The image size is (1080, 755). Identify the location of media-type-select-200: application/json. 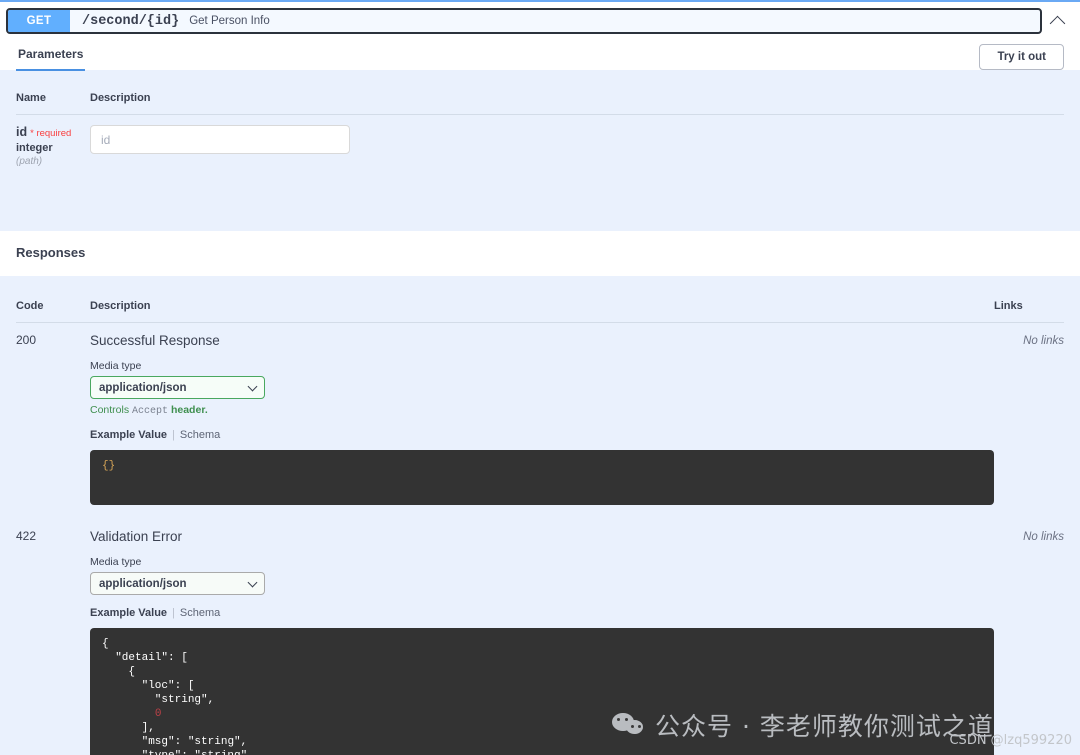
(177, 387).